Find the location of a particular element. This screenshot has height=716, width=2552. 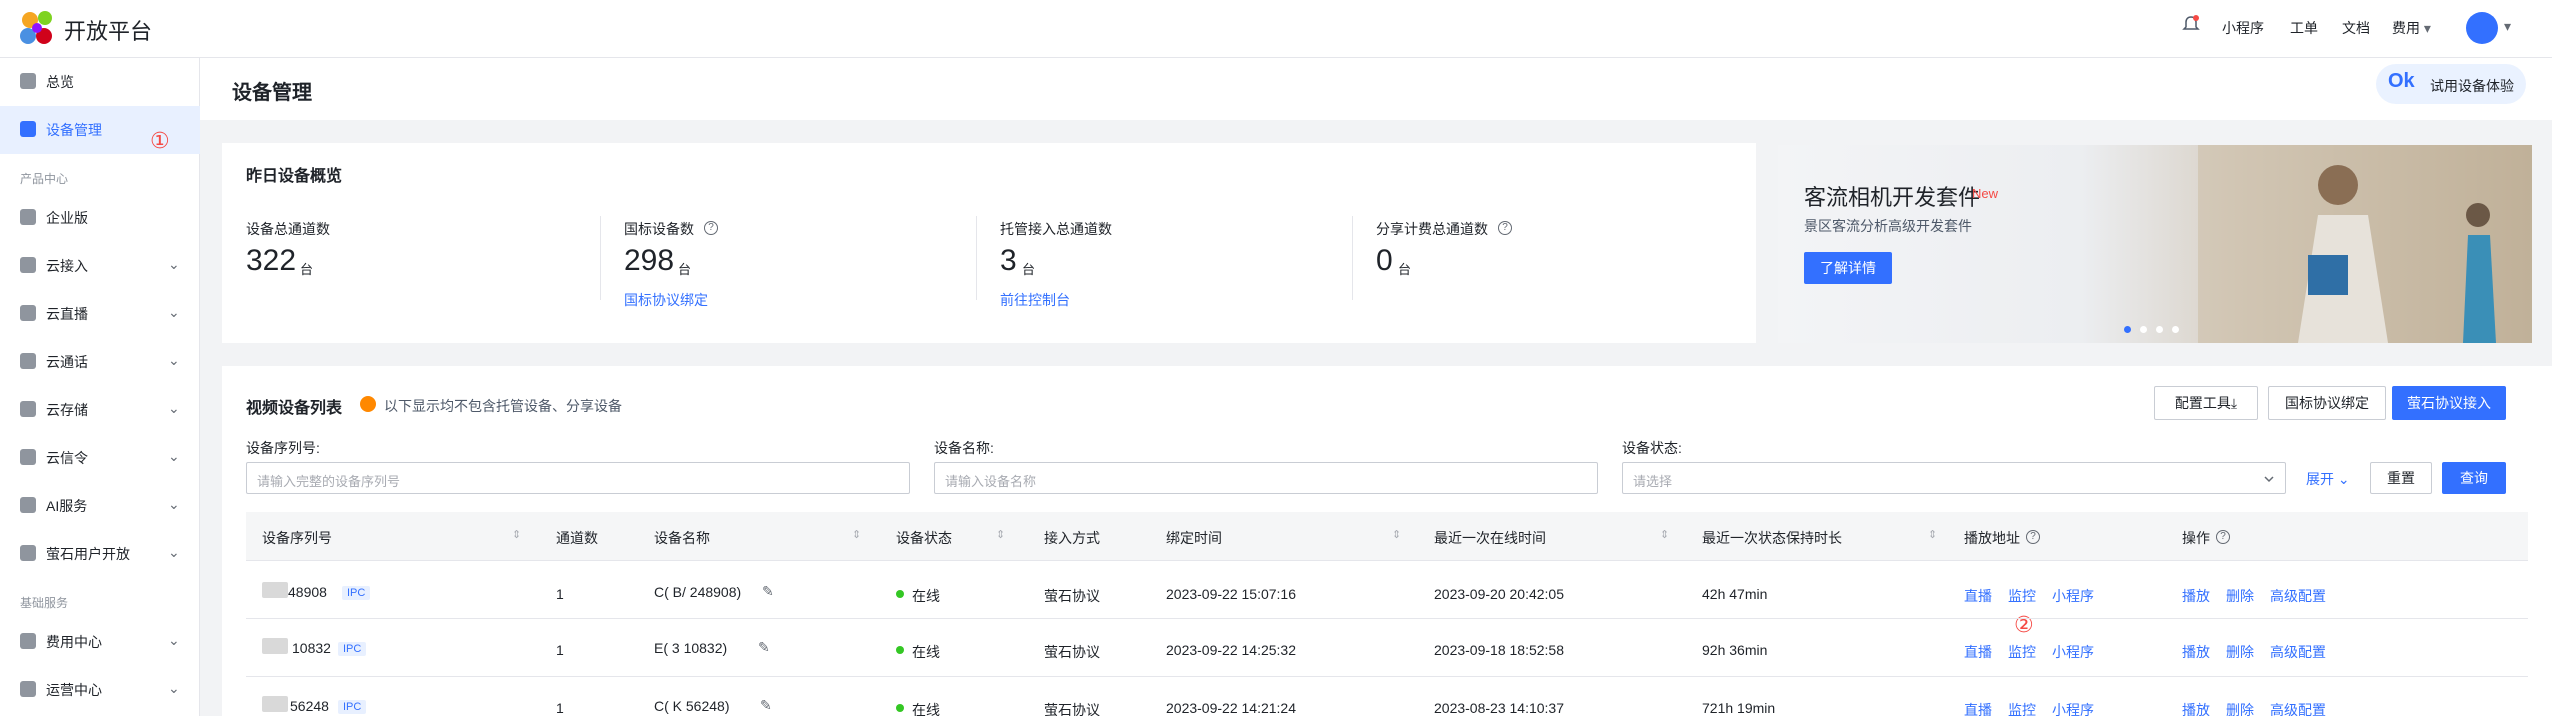

col-name: 设备名称 is located at coordinates (682, 538).